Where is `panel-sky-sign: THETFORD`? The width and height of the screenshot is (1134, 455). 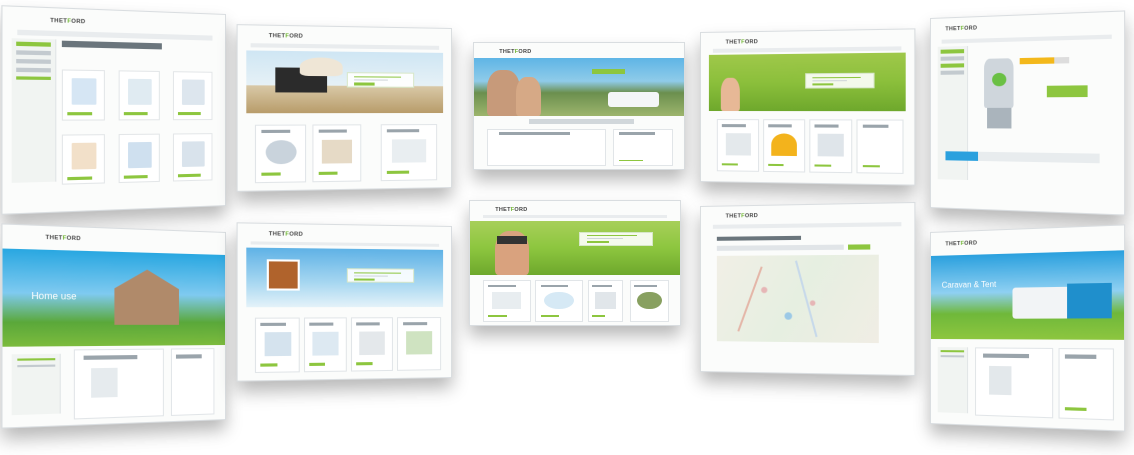
panel-sky-sign: THETFORD is located at coordinates (344, 302).